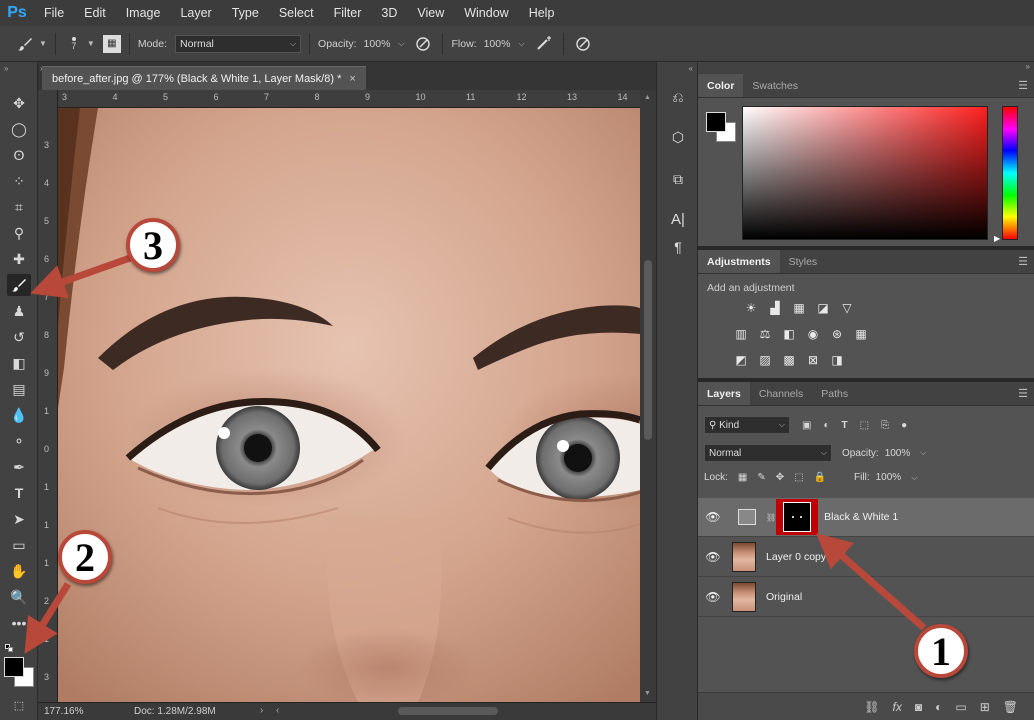  Describe the element at coordinates (583, 44) in the screenshot. I see `pressure-size-icon` at that location.